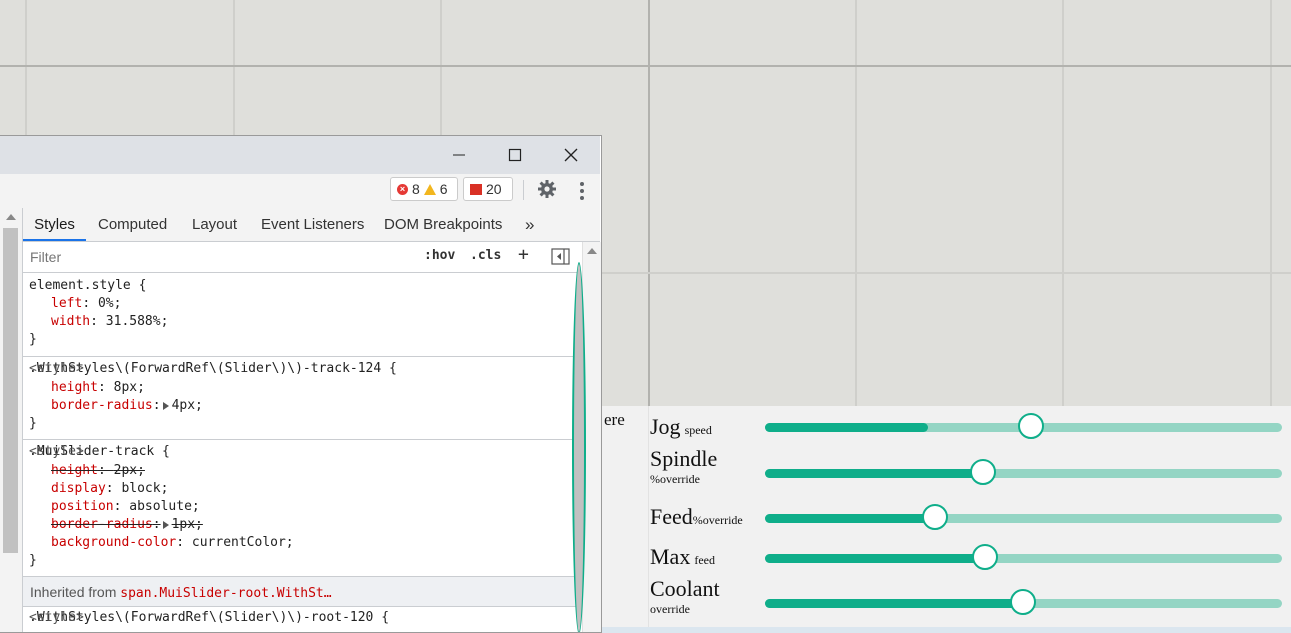  What do you see at coordinates (132, 224) in the screenshot?
I see `tab-computed: Computed` at bounding box center [132, 224].